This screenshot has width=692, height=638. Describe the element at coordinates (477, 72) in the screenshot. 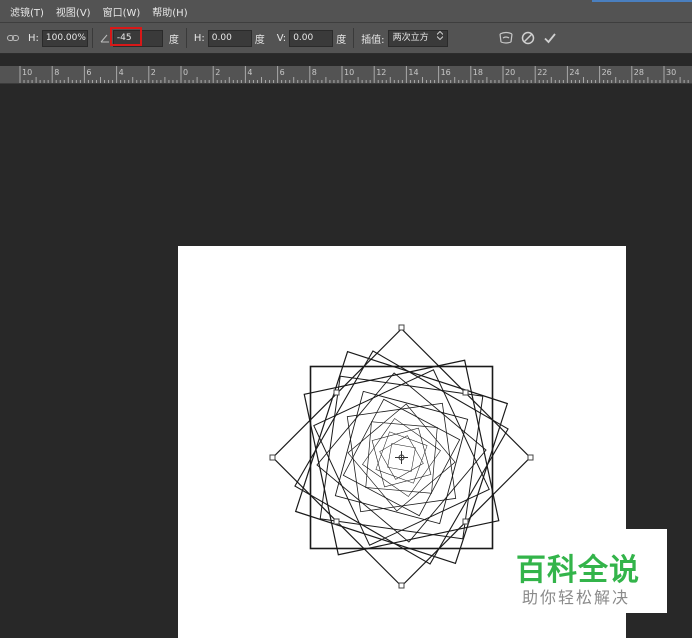

I see `ruler-label: 18` at that location.